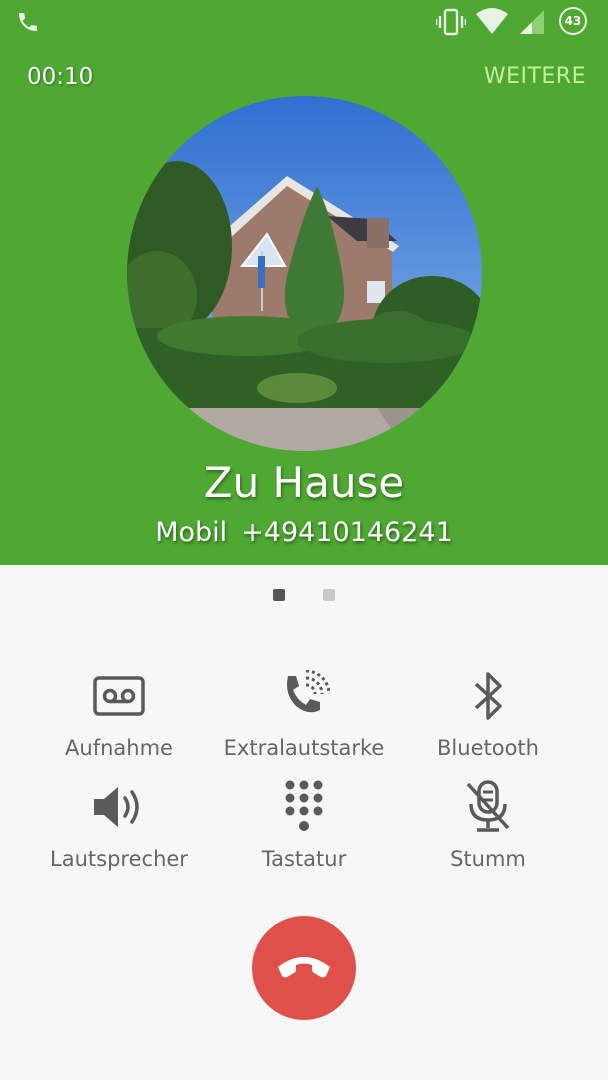 The height and width of the screenshot is (1080, 608). I want to click on contact-number: Mobil +49410146241, so click(304, 532).